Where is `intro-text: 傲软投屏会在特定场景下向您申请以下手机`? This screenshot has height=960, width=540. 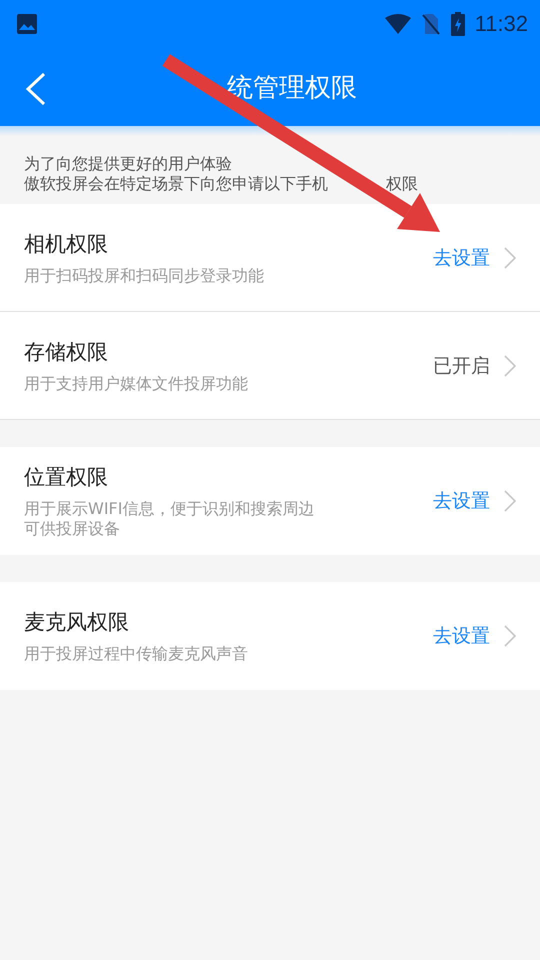 intro-text: 傲软投屏会在特定场景下向您申请以下手机 is located at coordinates (176, 184).